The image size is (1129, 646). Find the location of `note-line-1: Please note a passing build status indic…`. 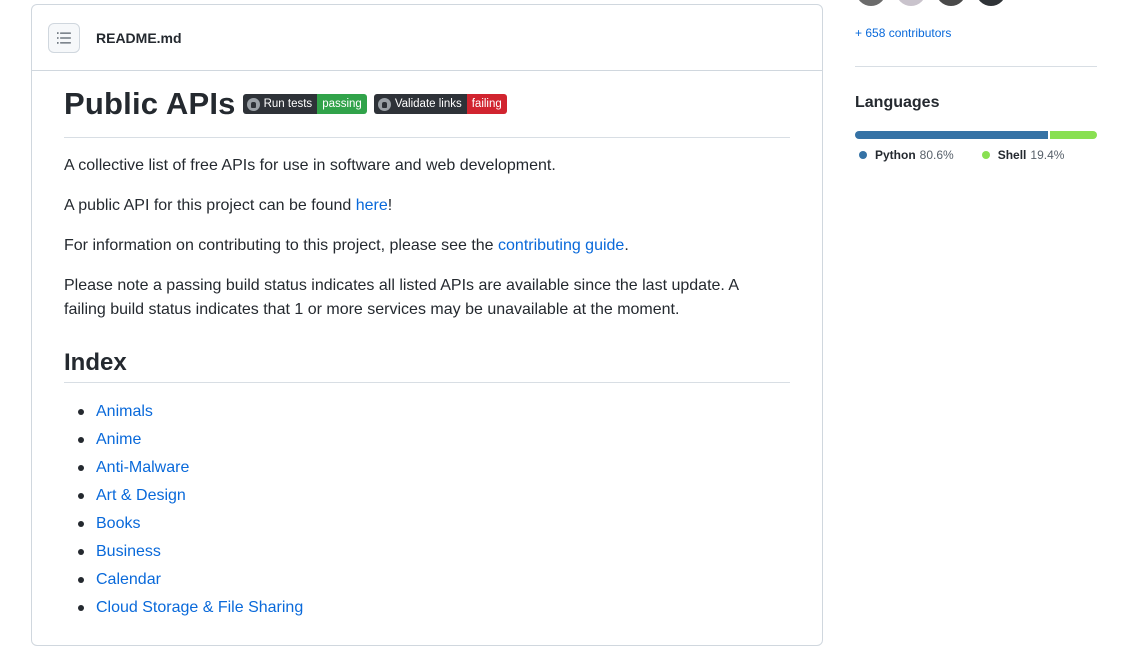

note-line-1: Please note a passing build status indic… is located at coordinates (402, 285).